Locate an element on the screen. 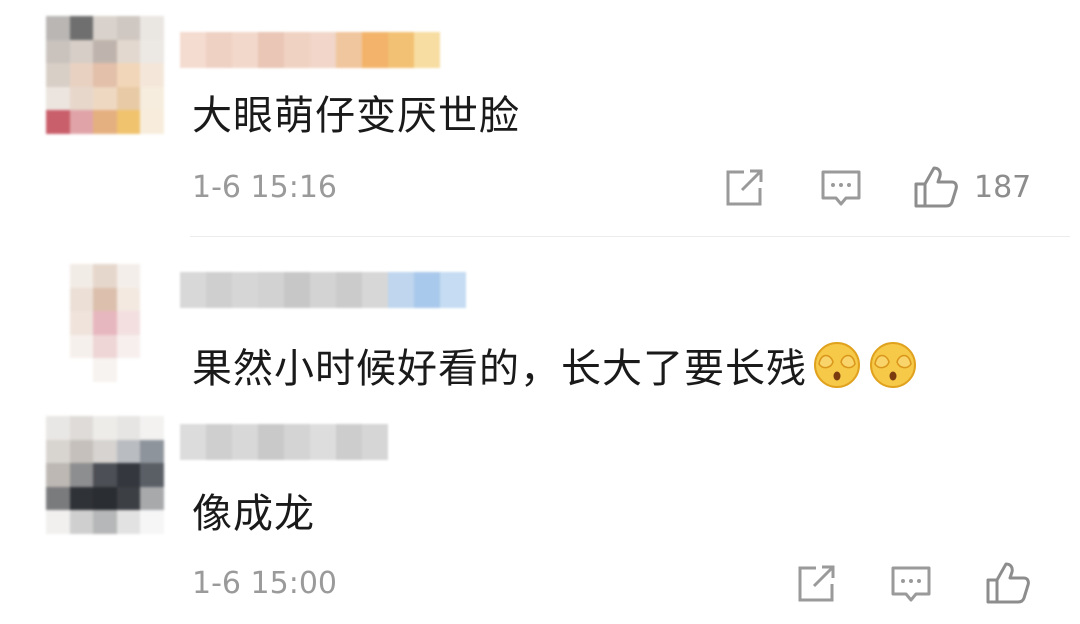  like-count: 187 is located at coordinates (1003, 187).